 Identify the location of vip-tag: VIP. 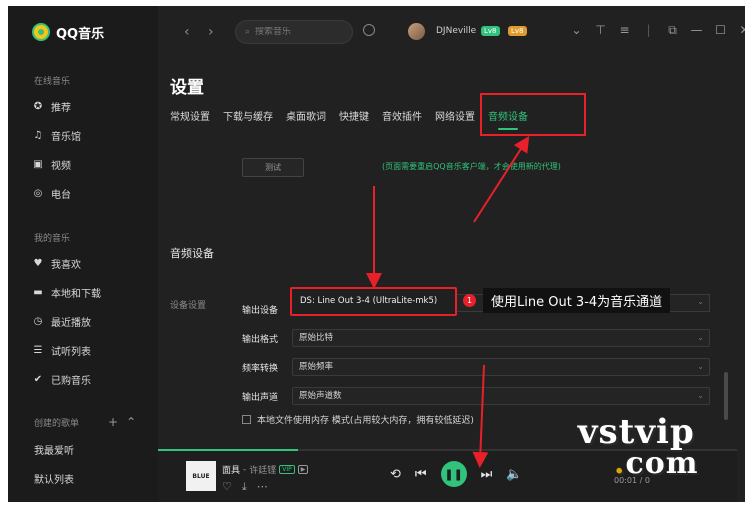
(287, 469).